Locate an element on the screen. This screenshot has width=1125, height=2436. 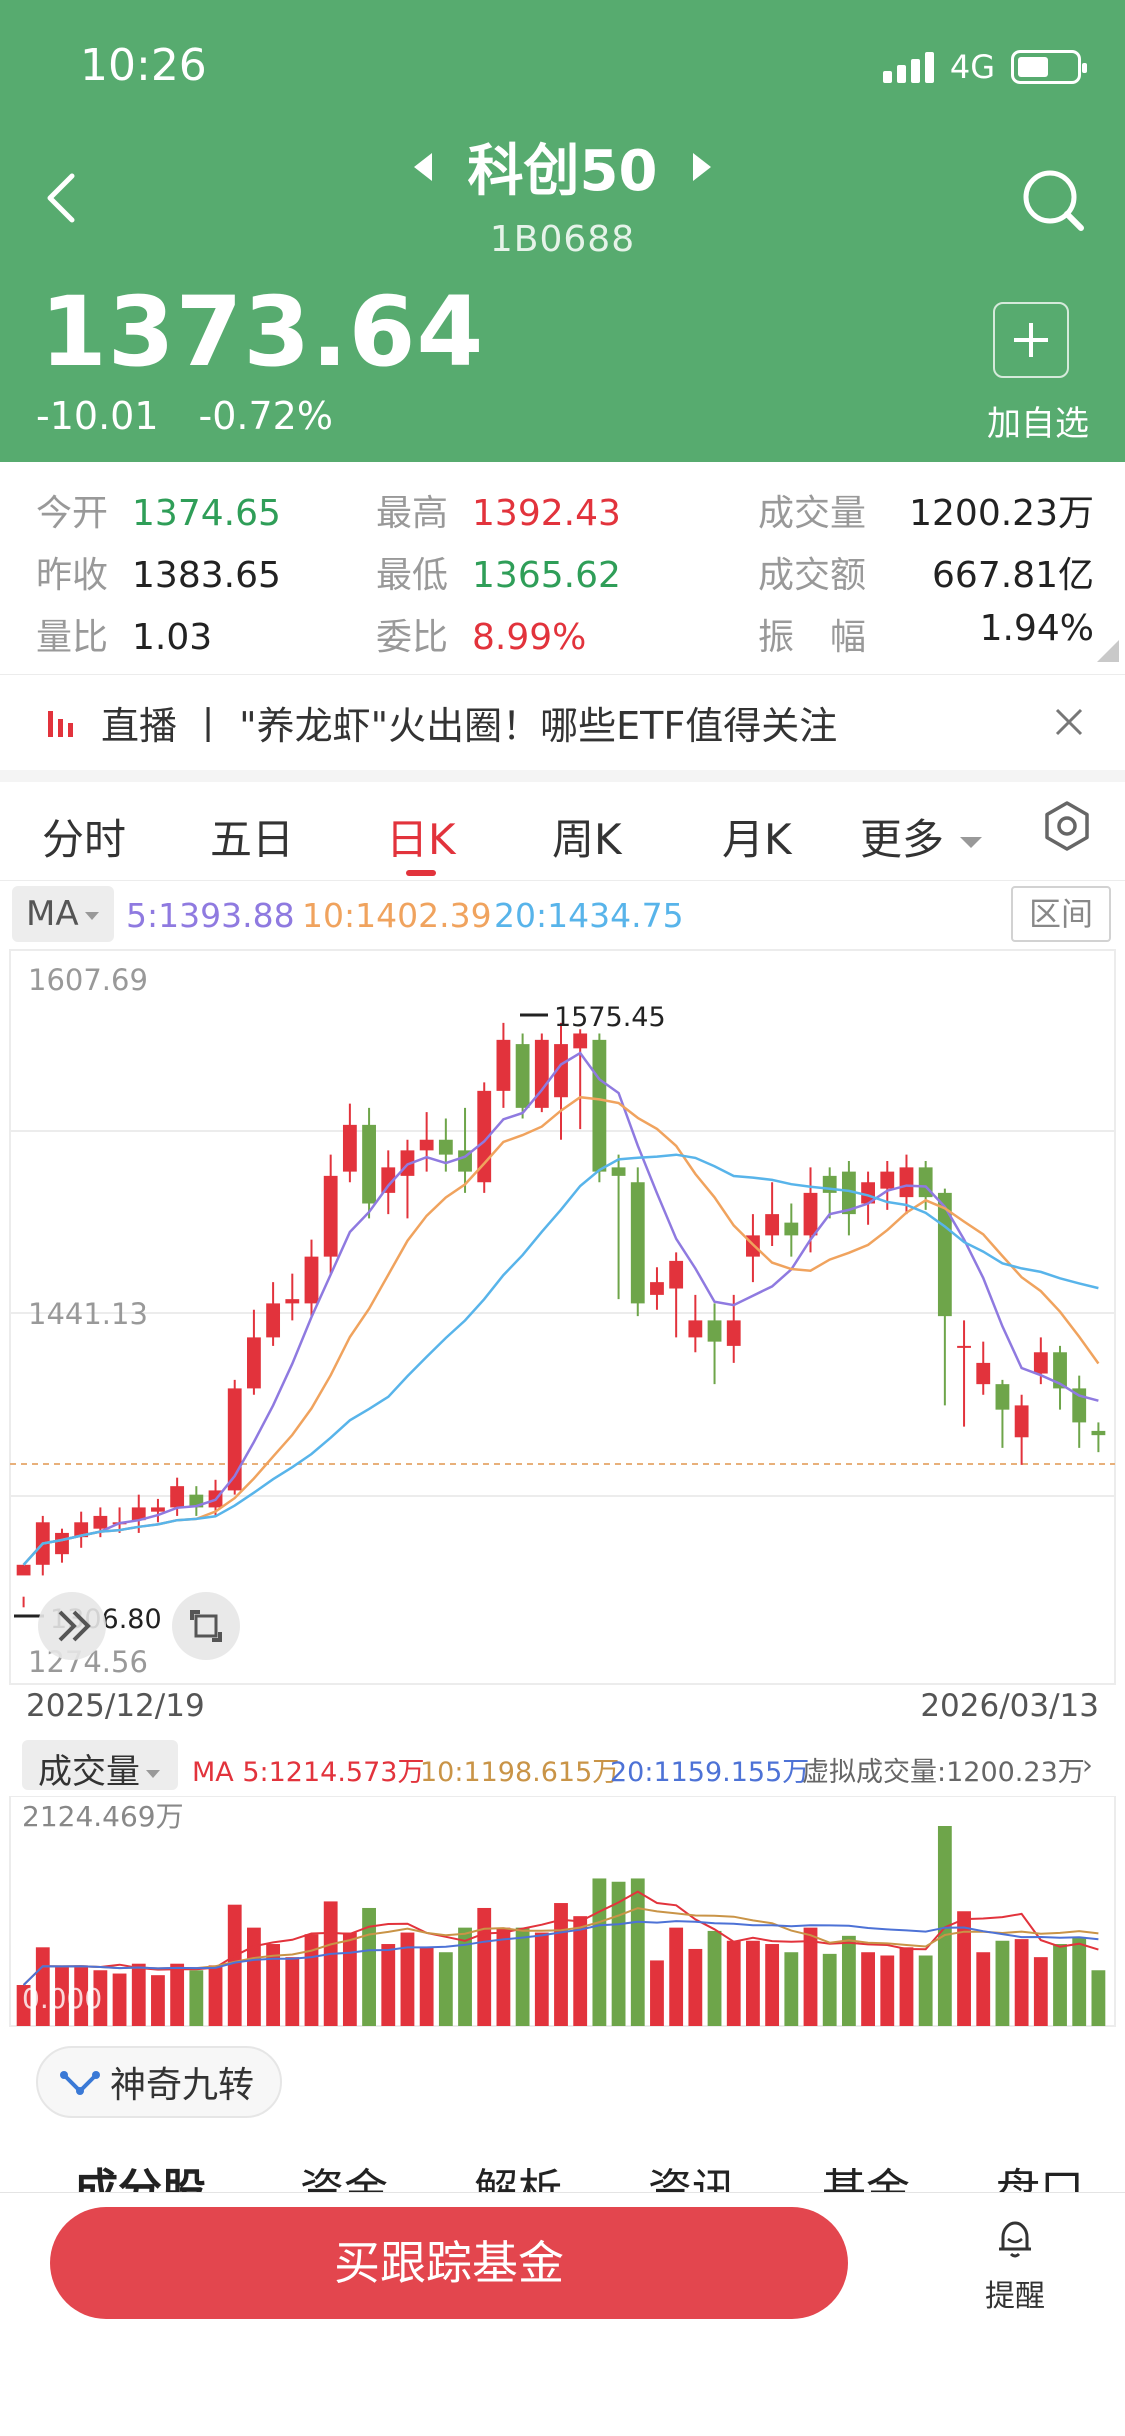
indicator-selector-label: MA is located at coordinates (52, 914).